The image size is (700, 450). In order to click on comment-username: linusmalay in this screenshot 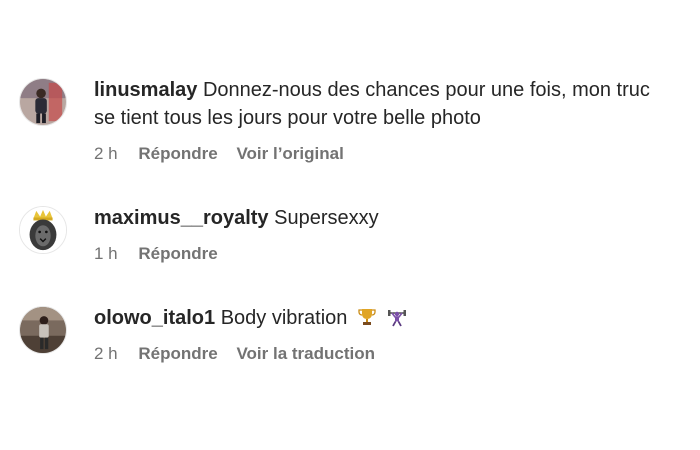, I will do `click(145, 90)`.